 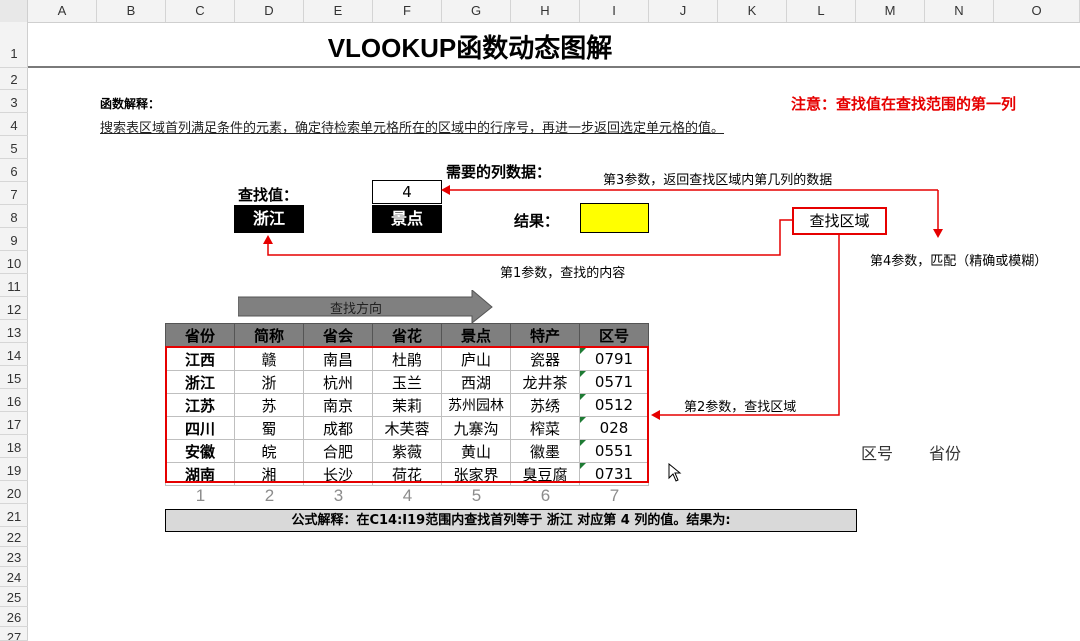 I want to click on table-cell: 0571, so click(x=614, y=382).